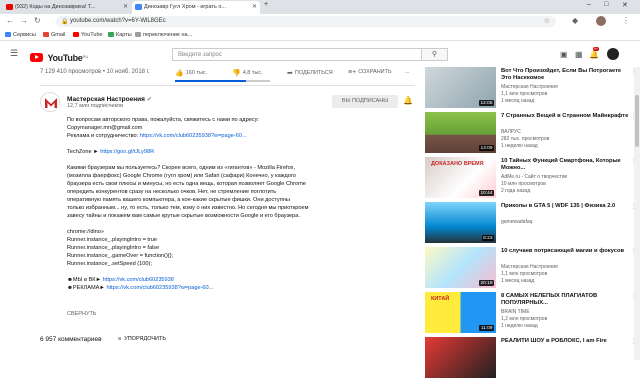 This screenshot has width=640, height=382. I want to click on add-to-playlist-icon: ≡+, so click(352, 72).